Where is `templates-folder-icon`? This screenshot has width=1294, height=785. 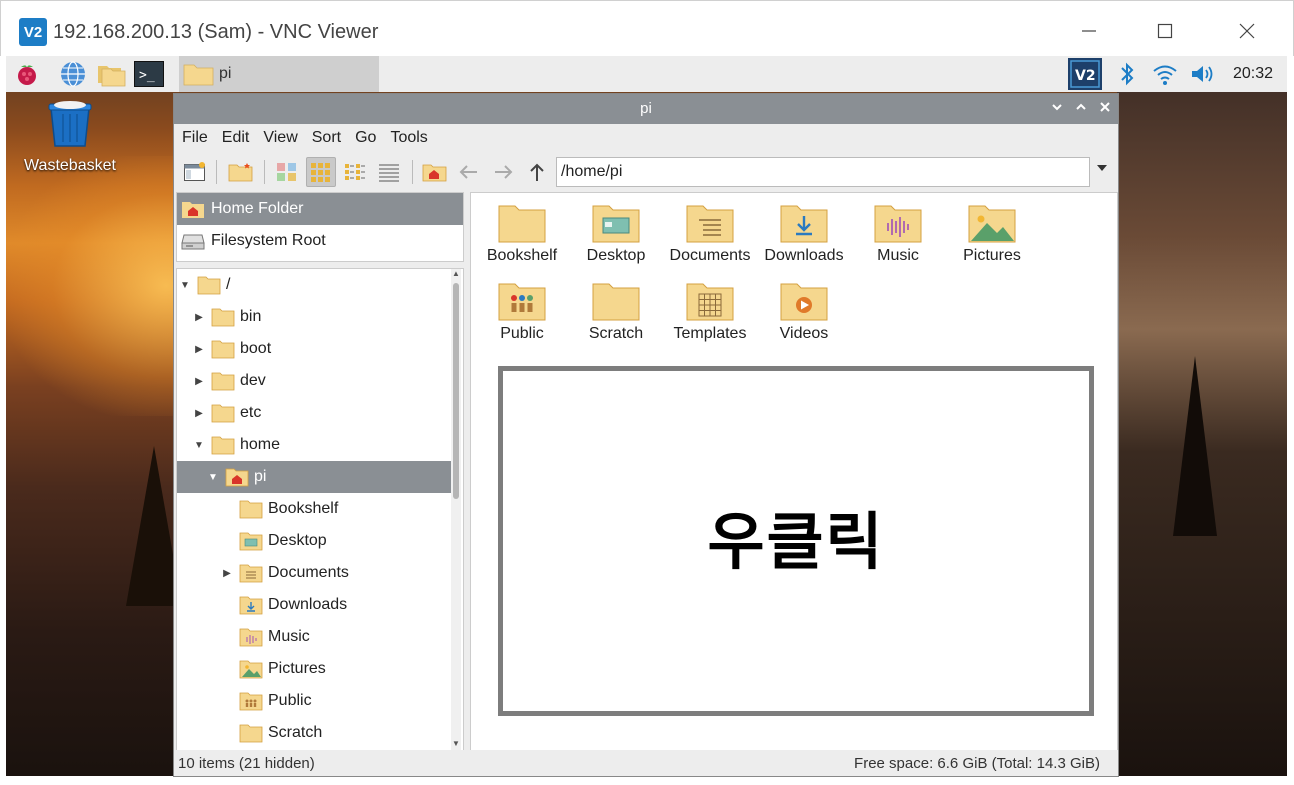
templates-folder-icon is located at coordinates (710, 302).